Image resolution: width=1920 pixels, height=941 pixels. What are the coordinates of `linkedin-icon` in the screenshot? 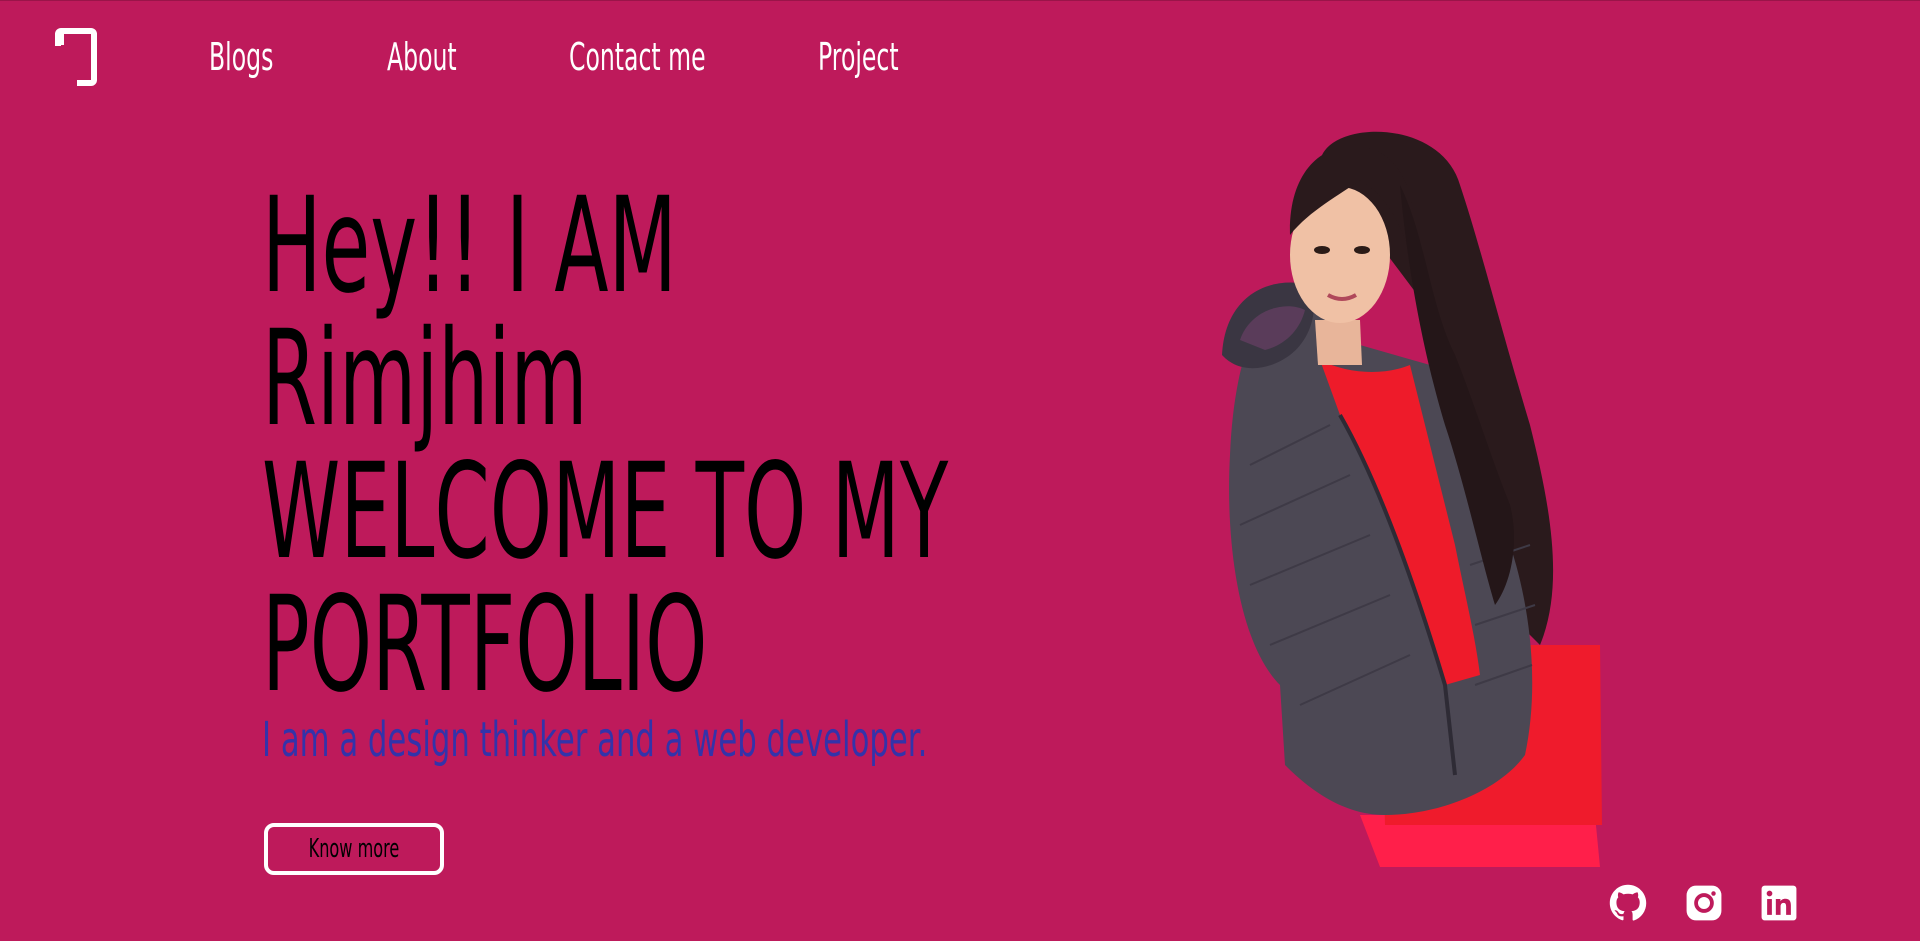 It's located at (1779, 903).